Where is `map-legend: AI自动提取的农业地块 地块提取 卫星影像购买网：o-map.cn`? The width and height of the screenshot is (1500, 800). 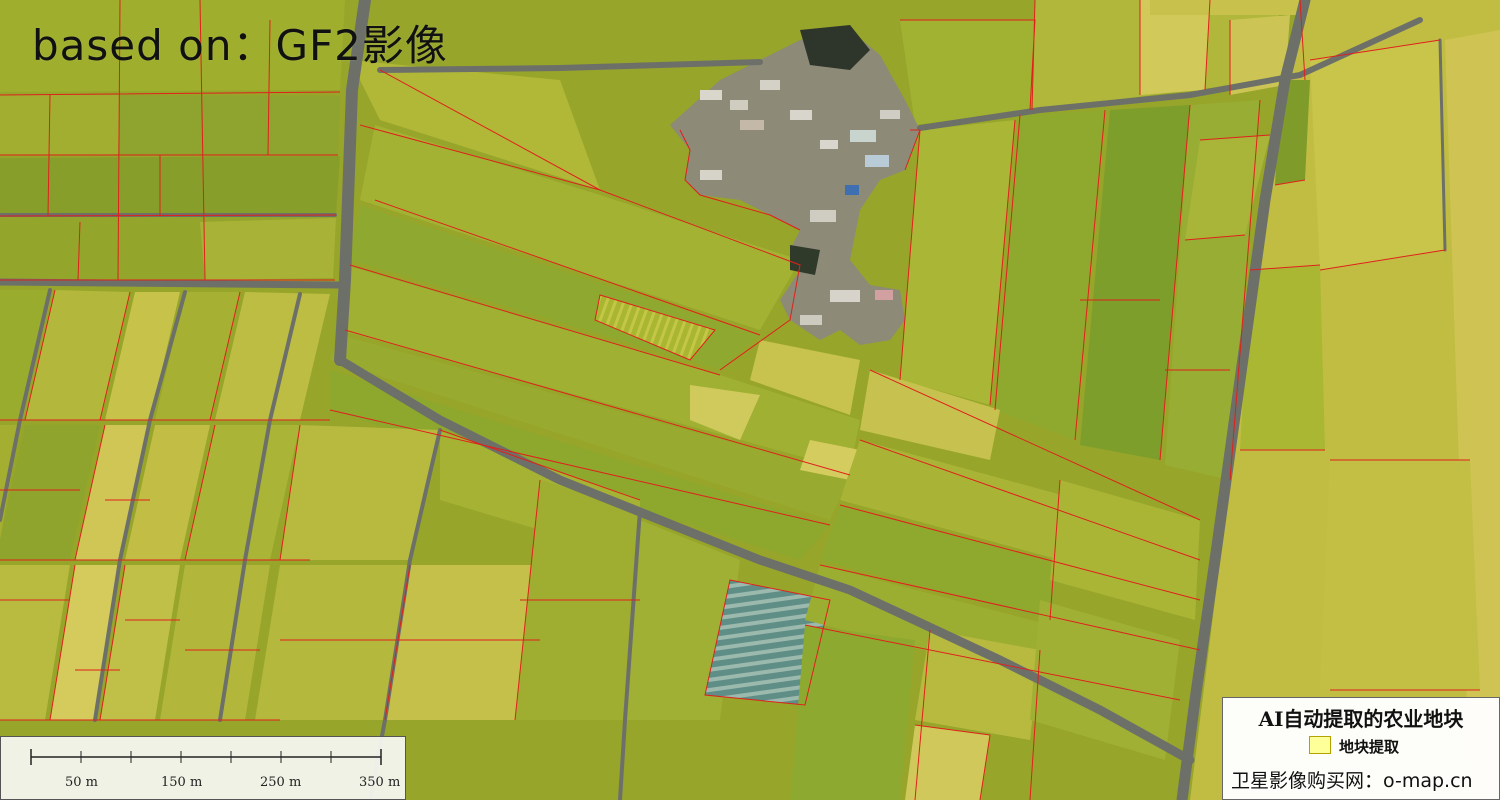
map-legend: AI自动提取的农业地块 地块提取 卫星影像购买网：o-map.cn is located at coordinates (1361, 748).